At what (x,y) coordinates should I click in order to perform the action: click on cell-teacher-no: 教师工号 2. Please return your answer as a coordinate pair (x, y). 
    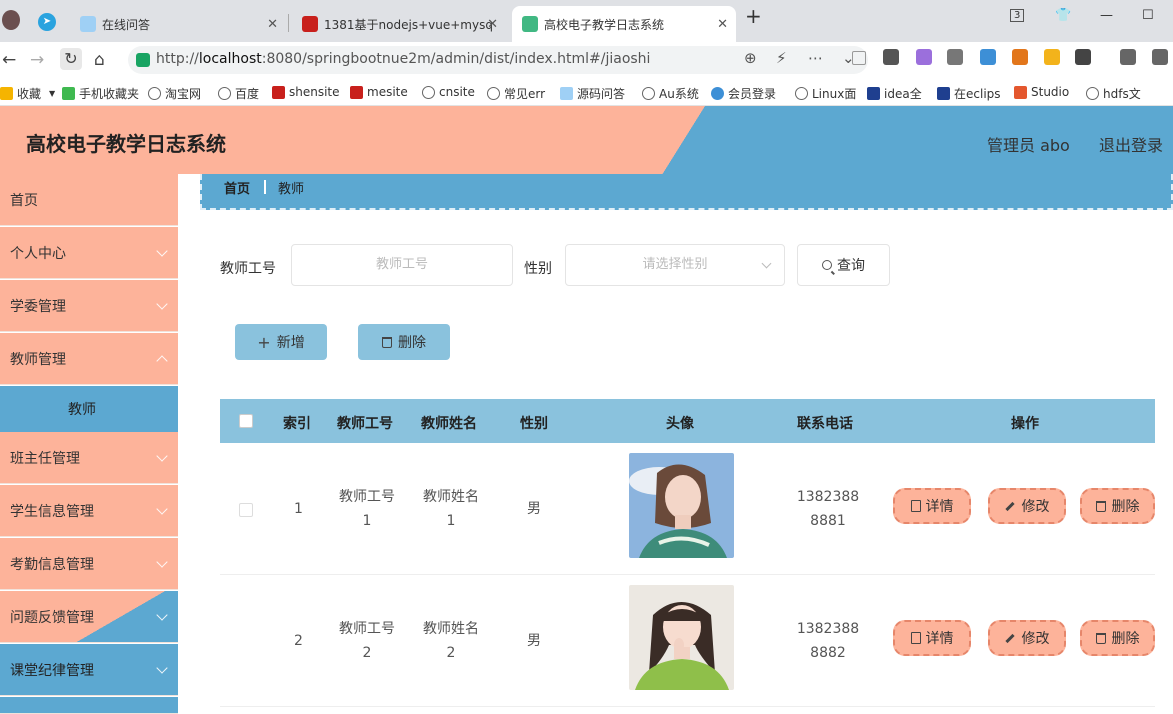
    Looking at the image, I should click on (367, 641).